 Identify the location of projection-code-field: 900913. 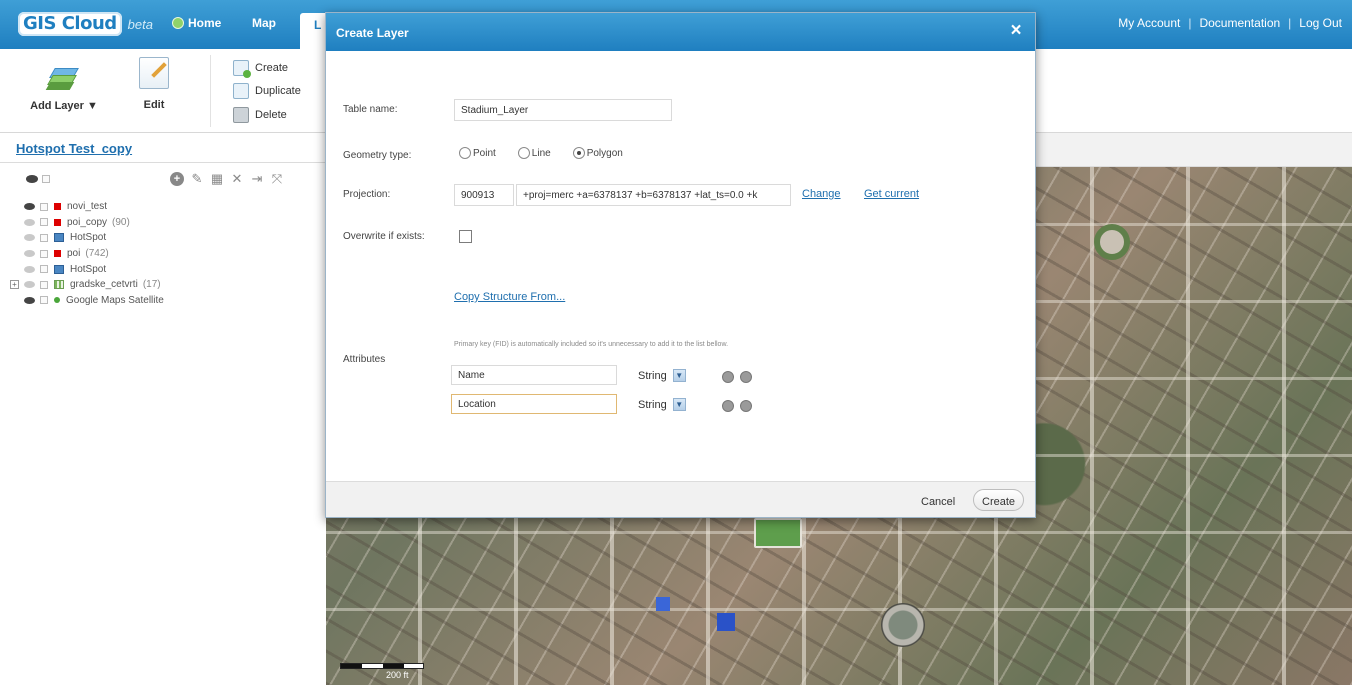
(484, 195).